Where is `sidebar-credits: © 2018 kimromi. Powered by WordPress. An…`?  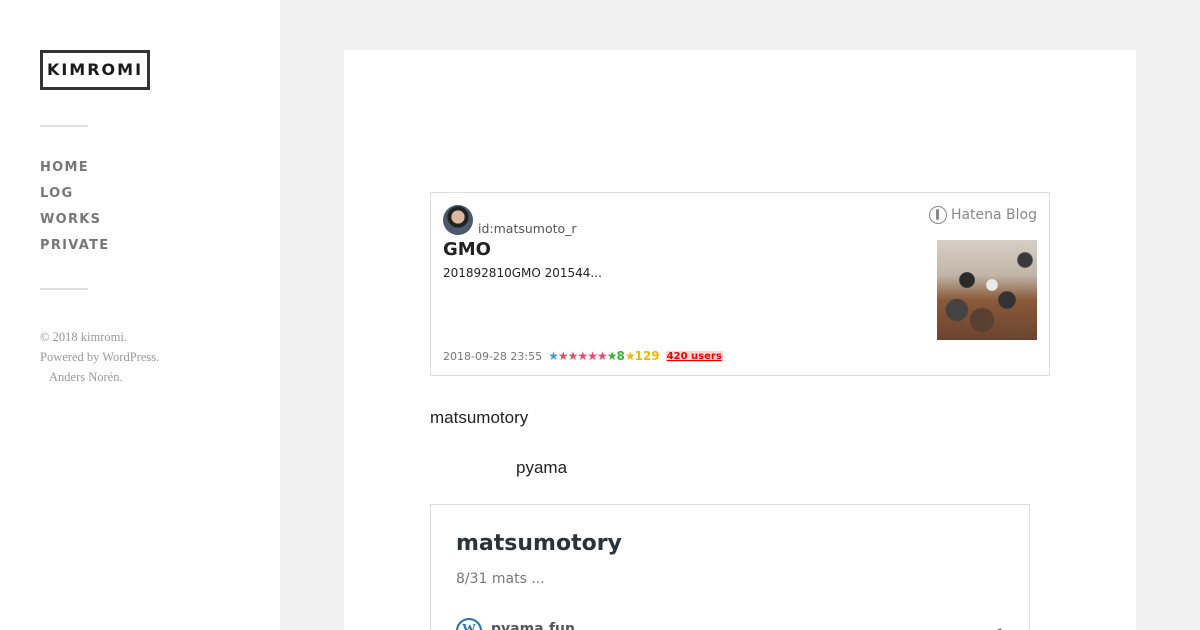
sidebar-credits: © 2018 kimromi. Powered by WordPress. An… is located at coordinates (99, 357).